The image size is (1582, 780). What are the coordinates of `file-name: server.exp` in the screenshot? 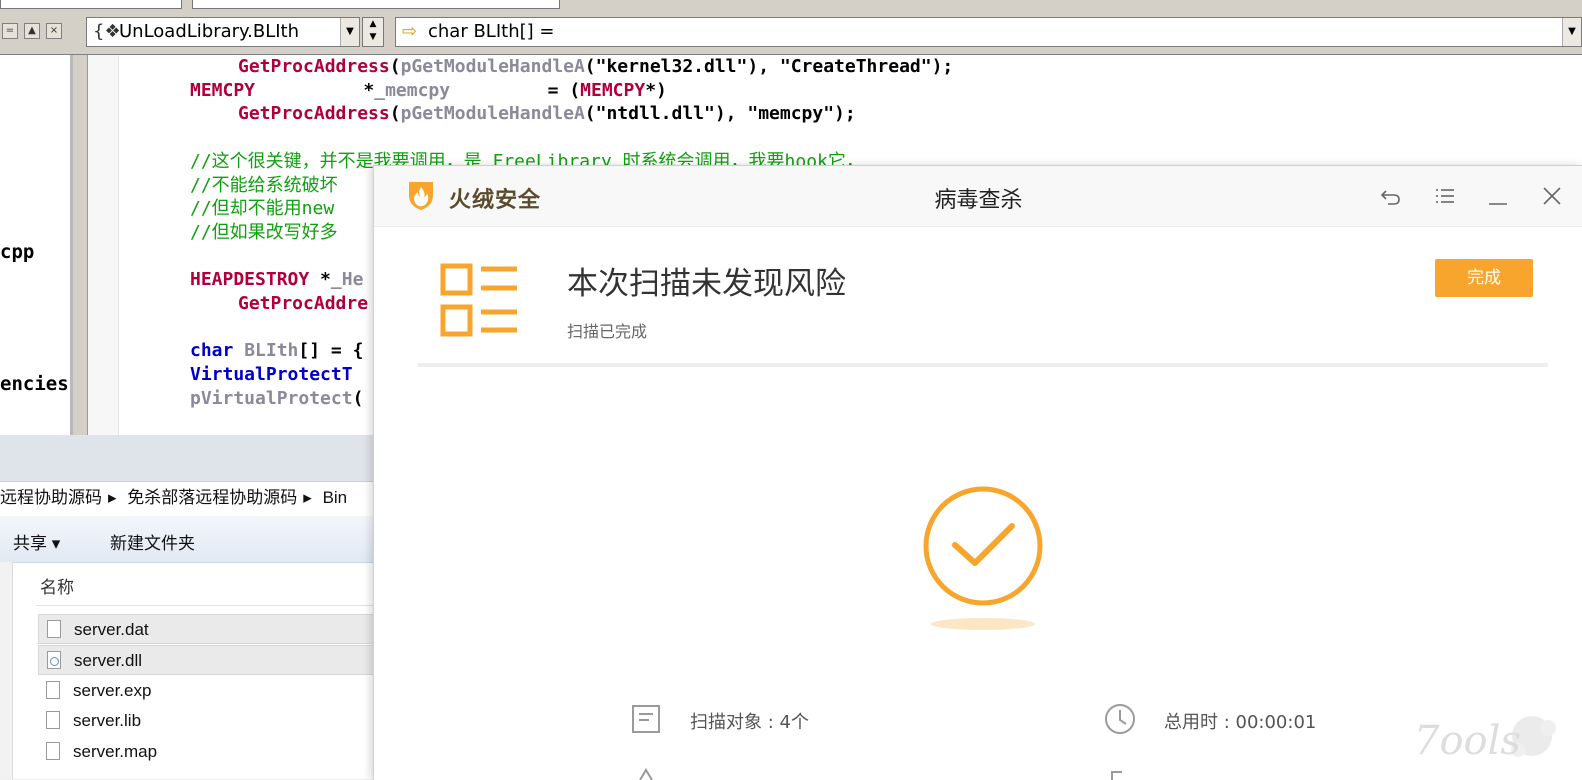 It's located at (112, 690).